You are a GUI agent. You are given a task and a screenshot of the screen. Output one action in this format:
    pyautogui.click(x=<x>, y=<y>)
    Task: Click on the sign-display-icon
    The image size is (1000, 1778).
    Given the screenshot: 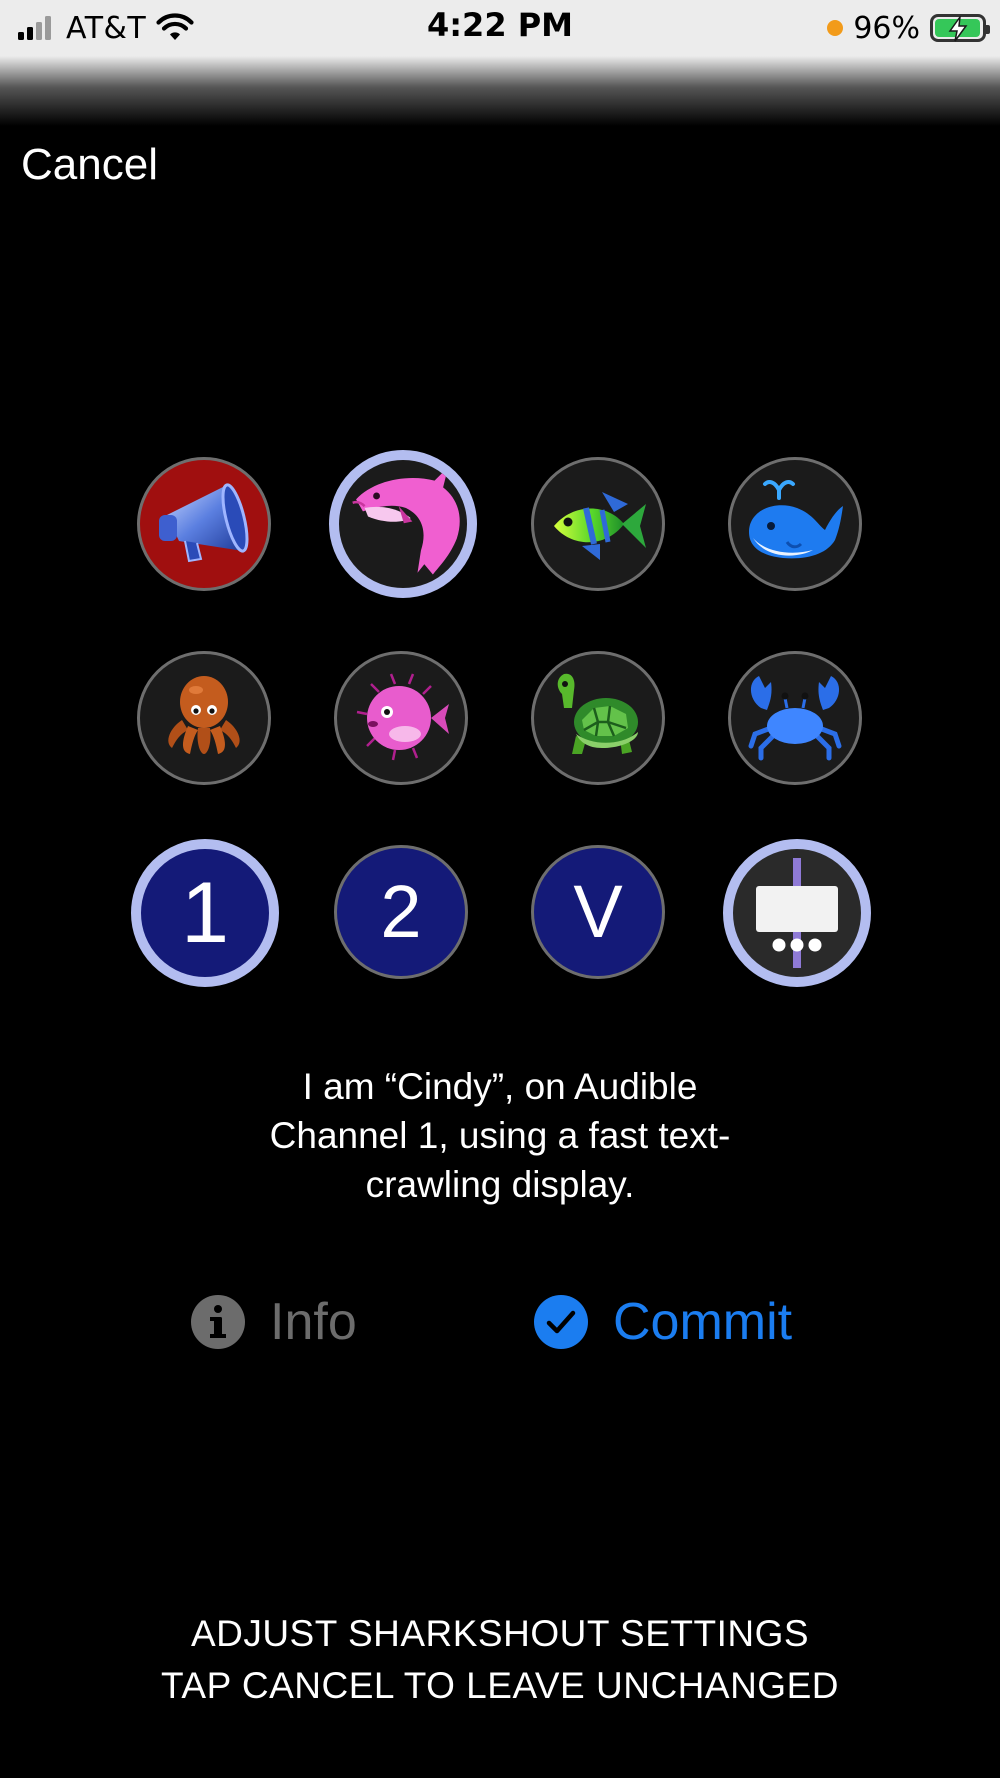 What is the action you would take?
    pyautogui.click(x=797, y=913)
    